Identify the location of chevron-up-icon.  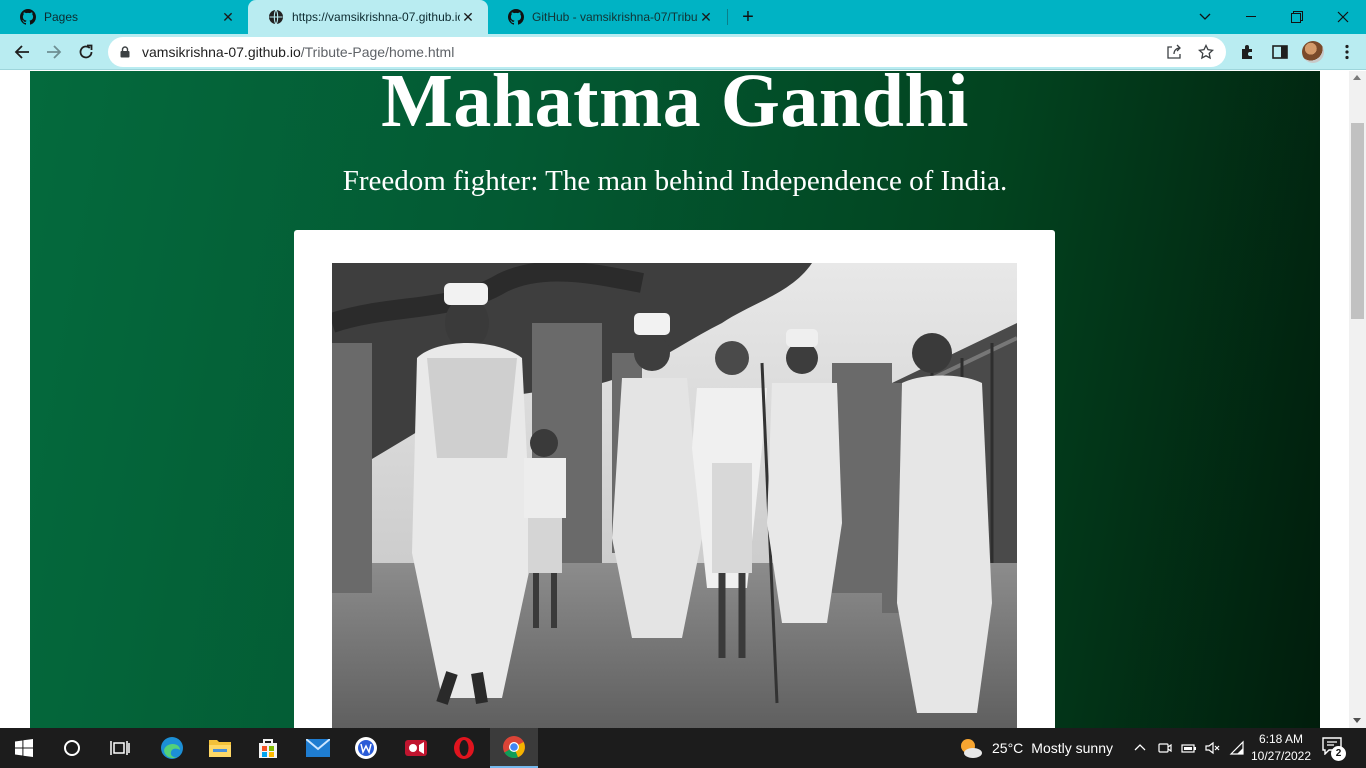
(1140, 748).